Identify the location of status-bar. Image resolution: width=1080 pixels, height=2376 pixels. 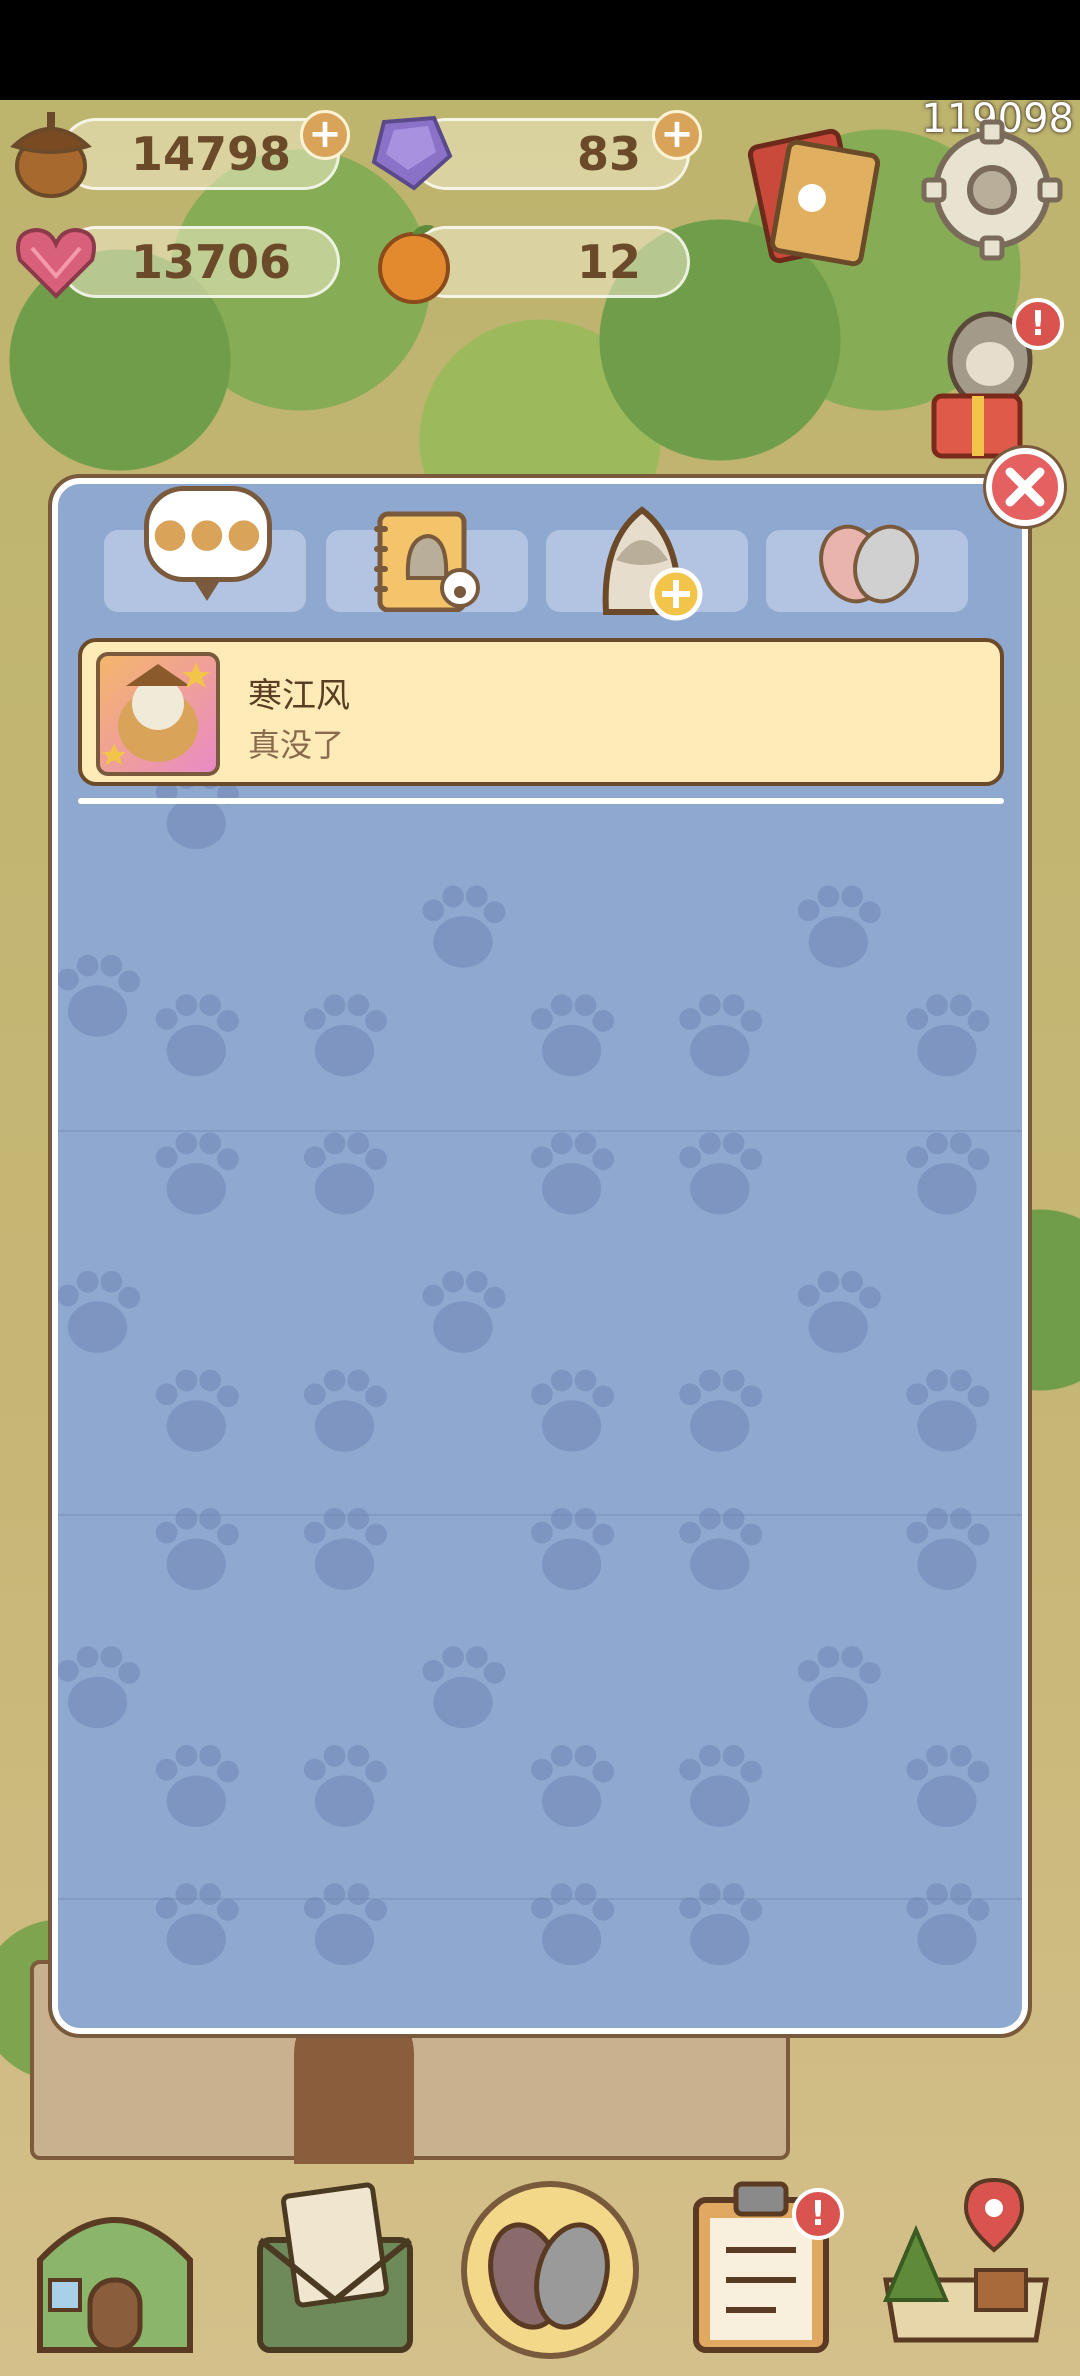
(540, 50).